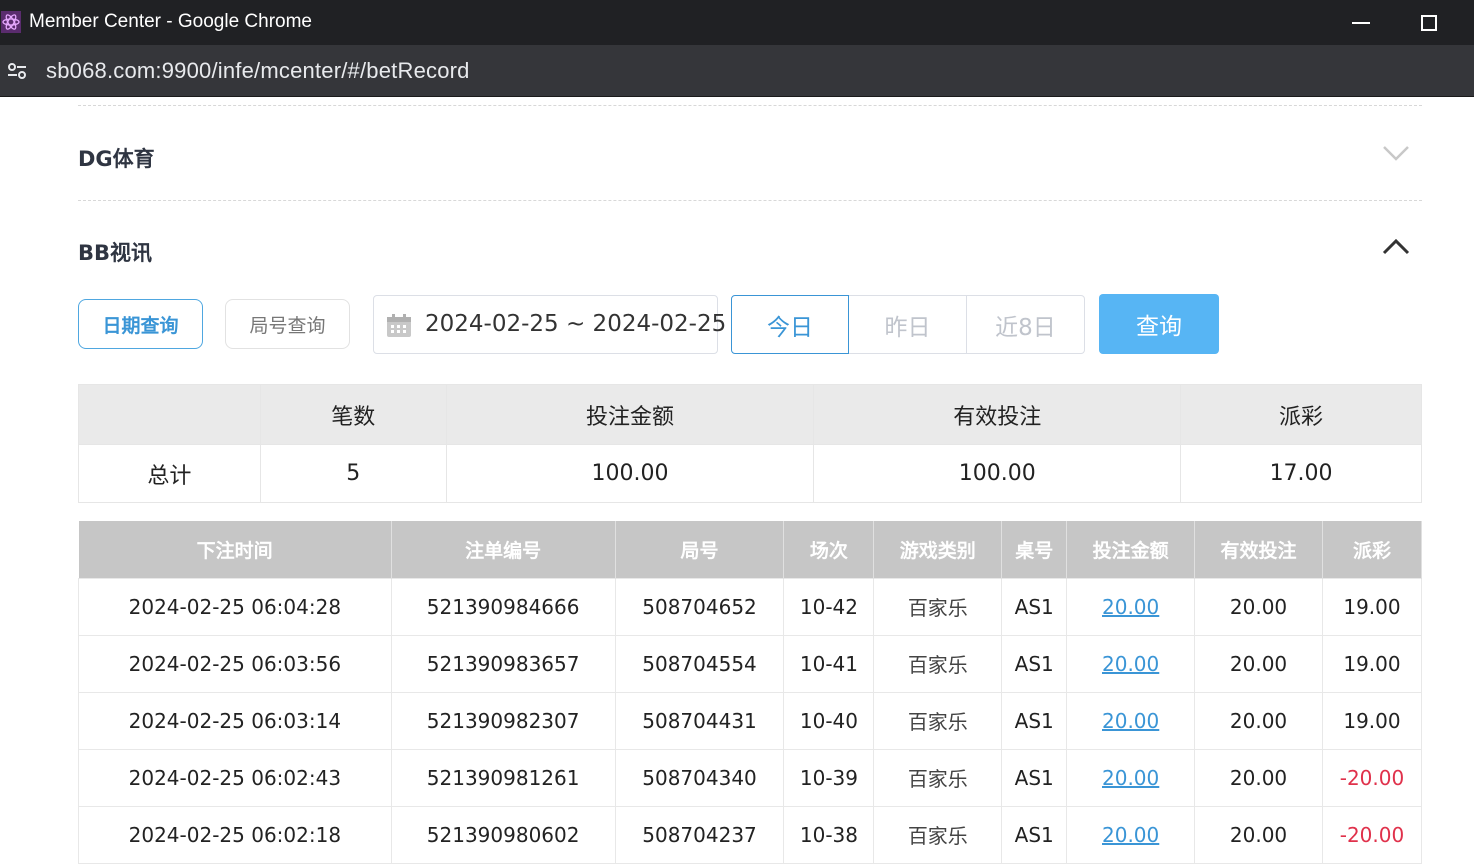  I want to click on column-header: 投注金额, so click(1131, 549).